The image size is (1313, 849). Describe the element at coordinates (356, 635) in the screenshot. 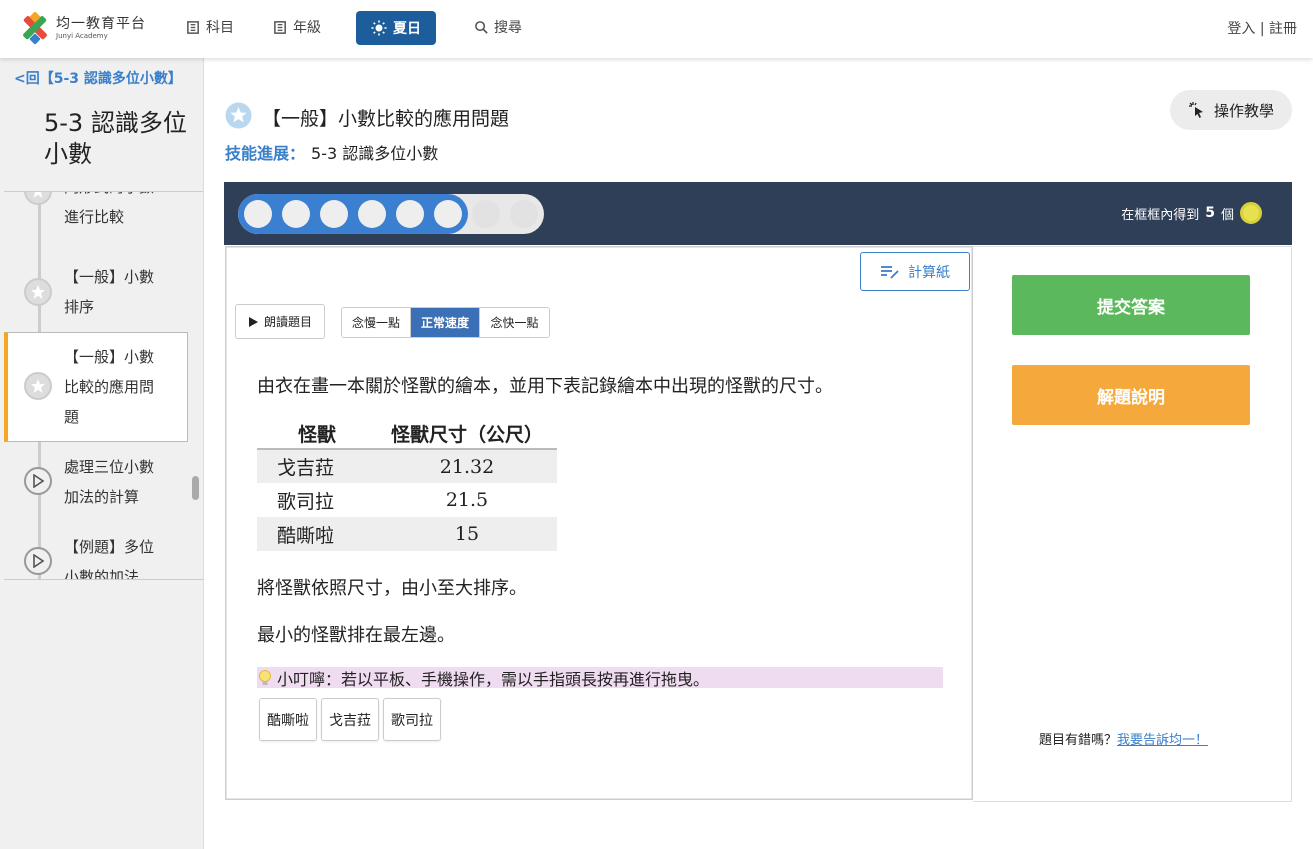

I see `question-instruction-2: 最小的怪獸排在最左邊。` at that location.